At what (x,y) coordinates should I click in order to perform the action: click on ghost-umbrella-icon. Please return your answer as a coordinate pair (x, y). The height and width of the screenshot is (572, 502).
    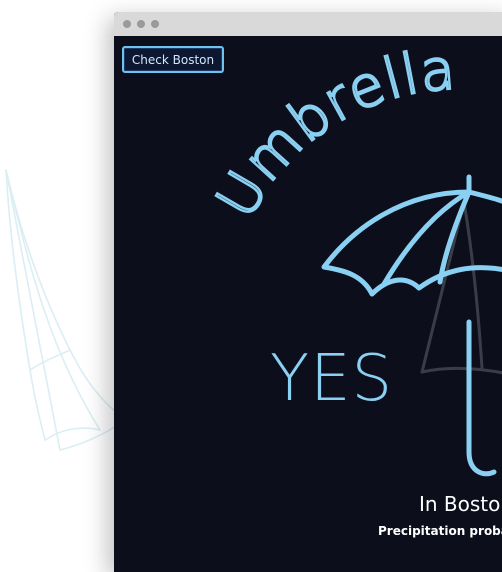
    Looking at the image, I should click on (461, 287).